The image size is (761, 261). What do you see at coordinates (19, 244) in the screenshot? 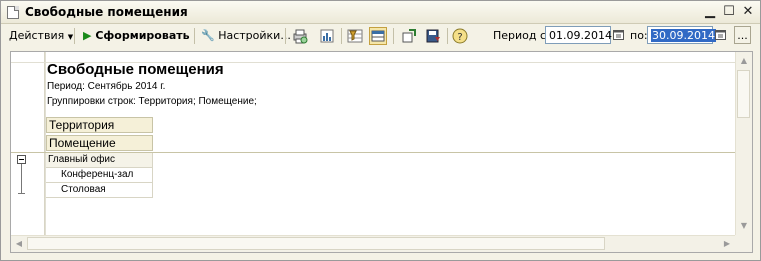
I see `scroll-left-icon: ◀` at bounding box center [19, 244].